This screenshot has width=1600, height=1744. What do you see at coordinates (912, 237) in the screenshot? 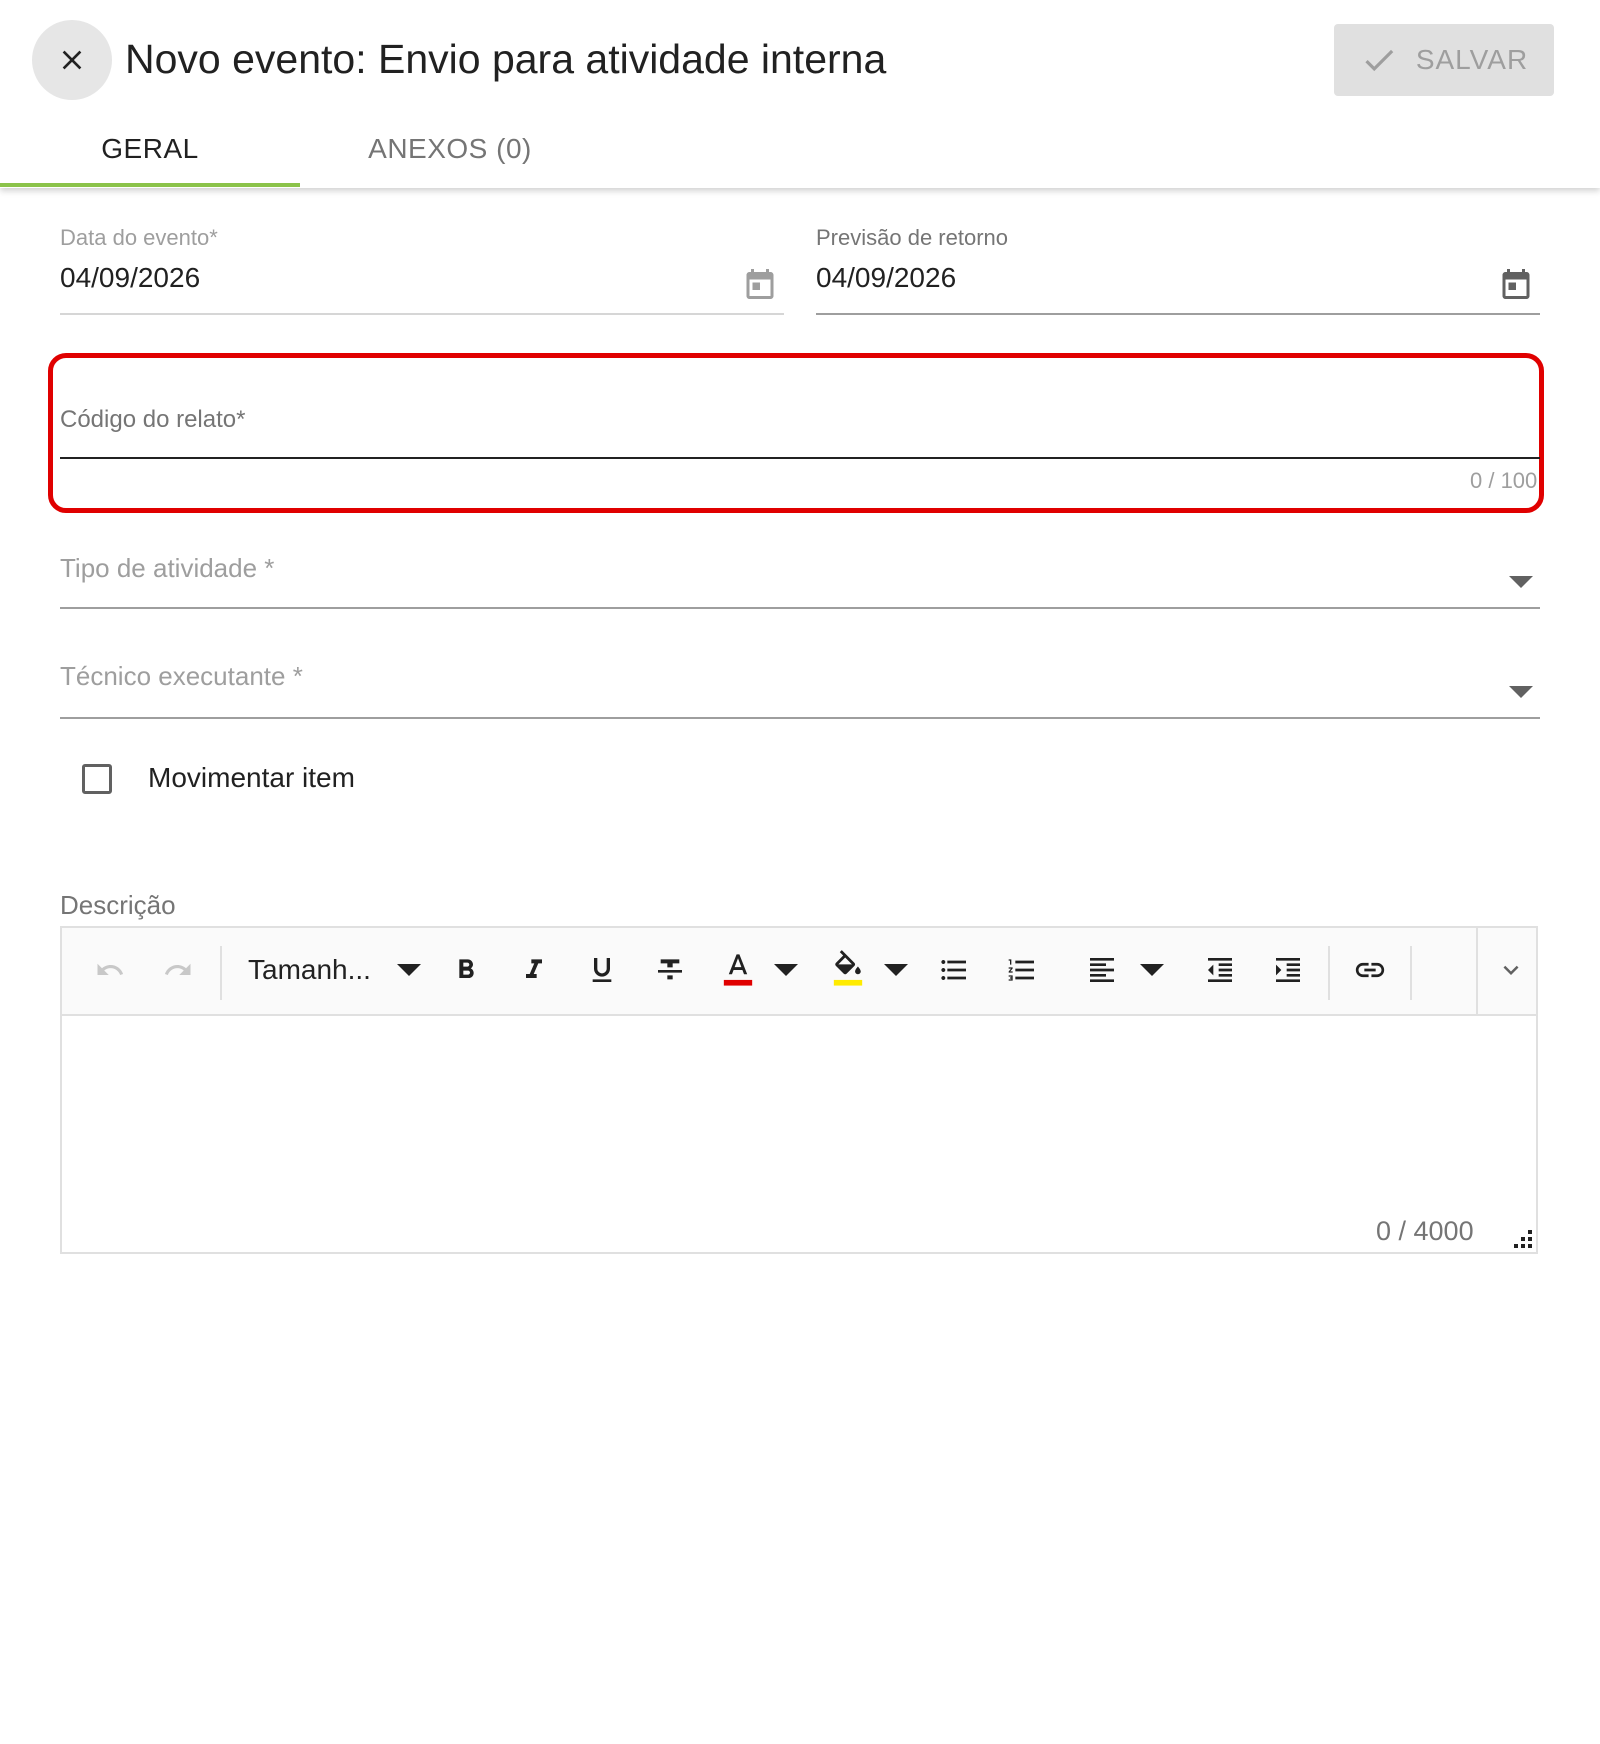
I see `previsao-retorno-label: Previsão de retorno` at bounding box center [912, 237].